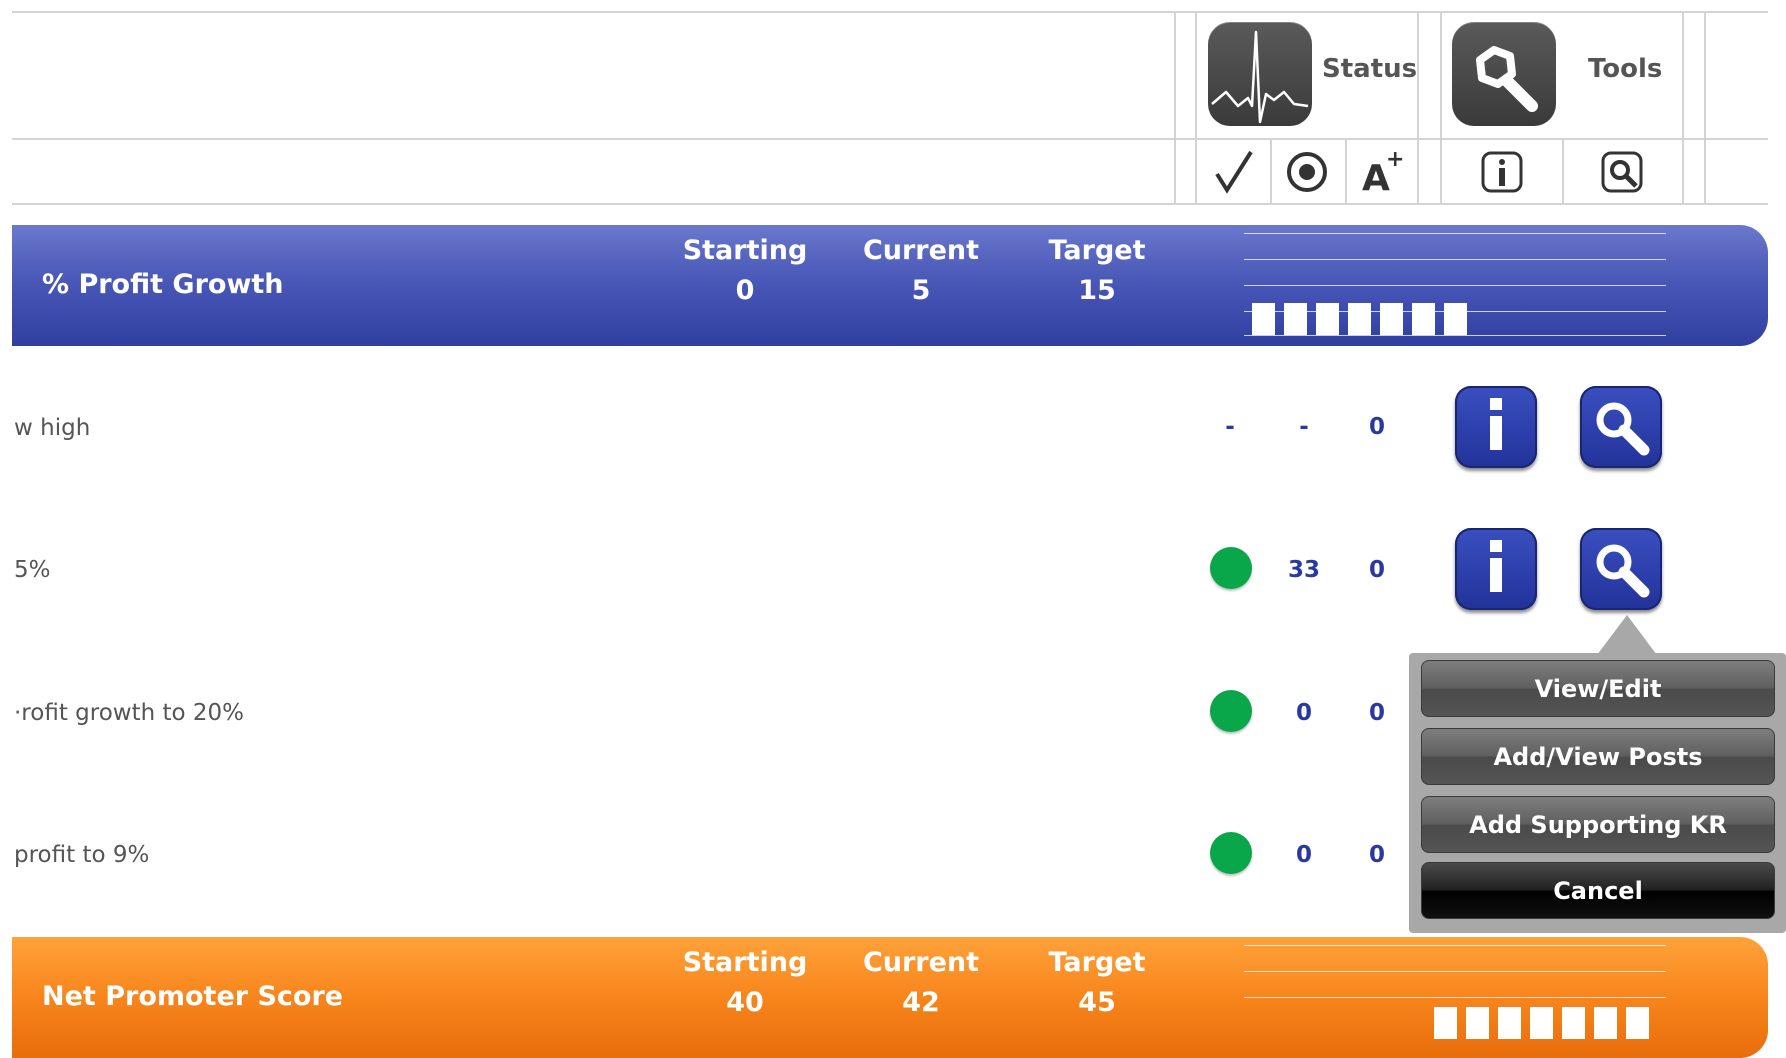 The height and width of the screenshot is (1058, 1786). What do you see at coordinates (890, 139) in the screenshot?
I see `header-mid-rule` at bounding box center [890, 139].